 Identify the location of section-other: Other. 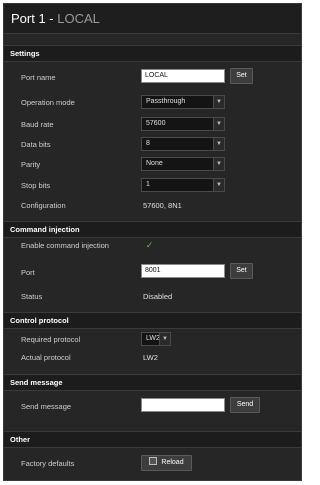
(152, 439).